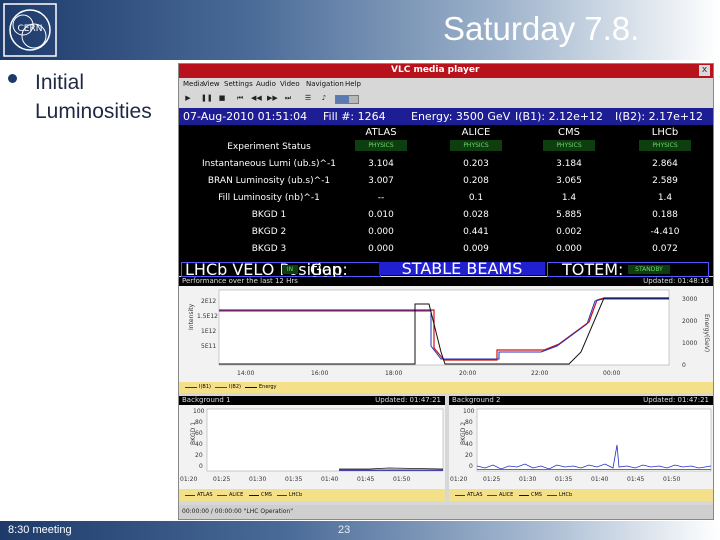  Describe the element at coordinates (268, 387) in the screenshot. I see `legend-energy: Energy` at that location.